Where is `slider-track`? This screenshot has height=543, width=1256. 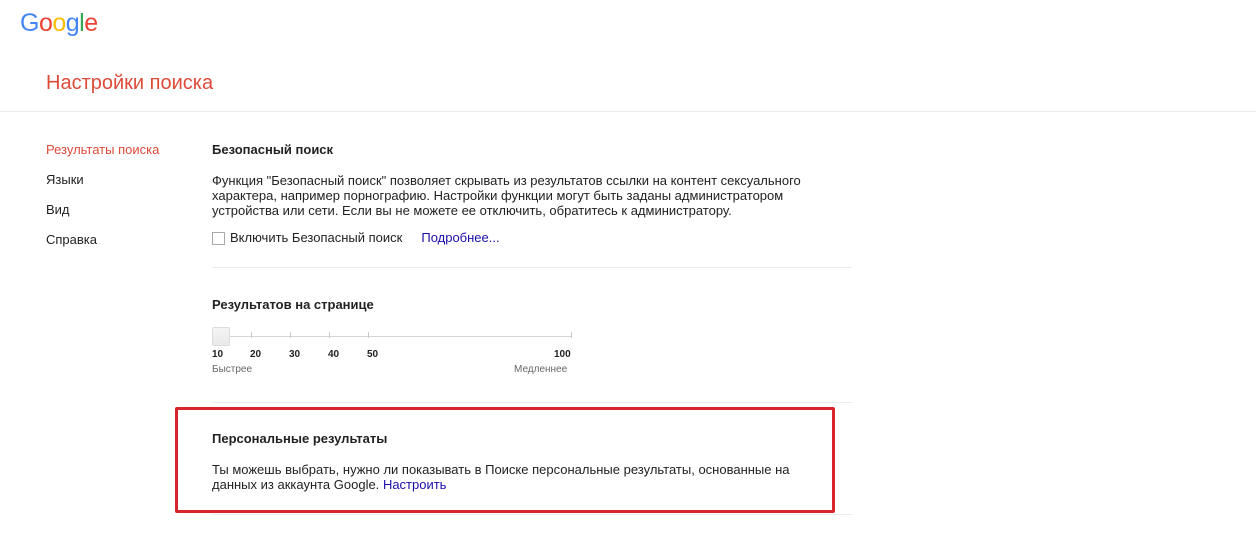 slider-track is located at coordinates (392, 336).